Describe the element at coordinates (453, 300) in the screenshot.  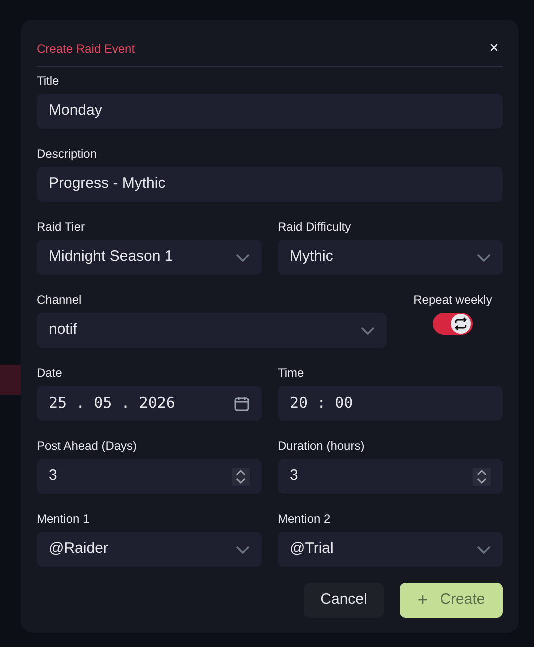
I see `field-label: Repeat weekly` at that location.